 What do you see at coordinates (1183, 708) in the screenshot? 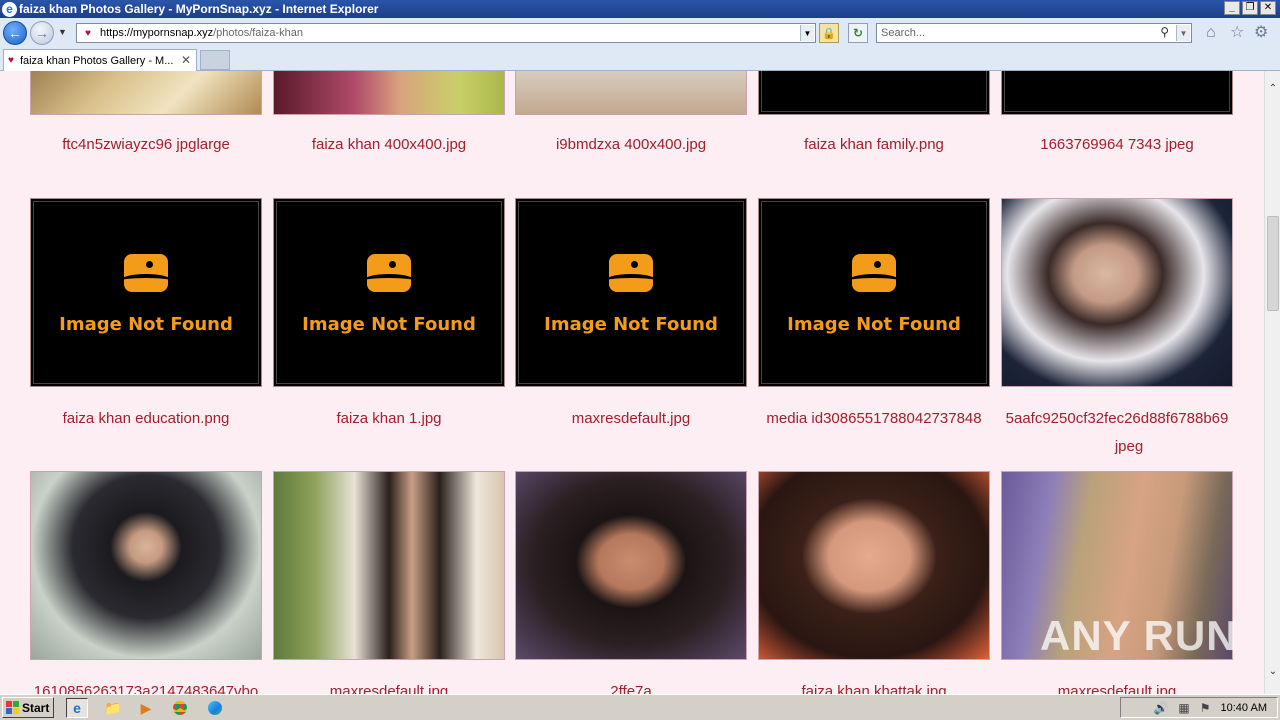
I see `network-icon: ▦` at bounding box center [1183, 708].